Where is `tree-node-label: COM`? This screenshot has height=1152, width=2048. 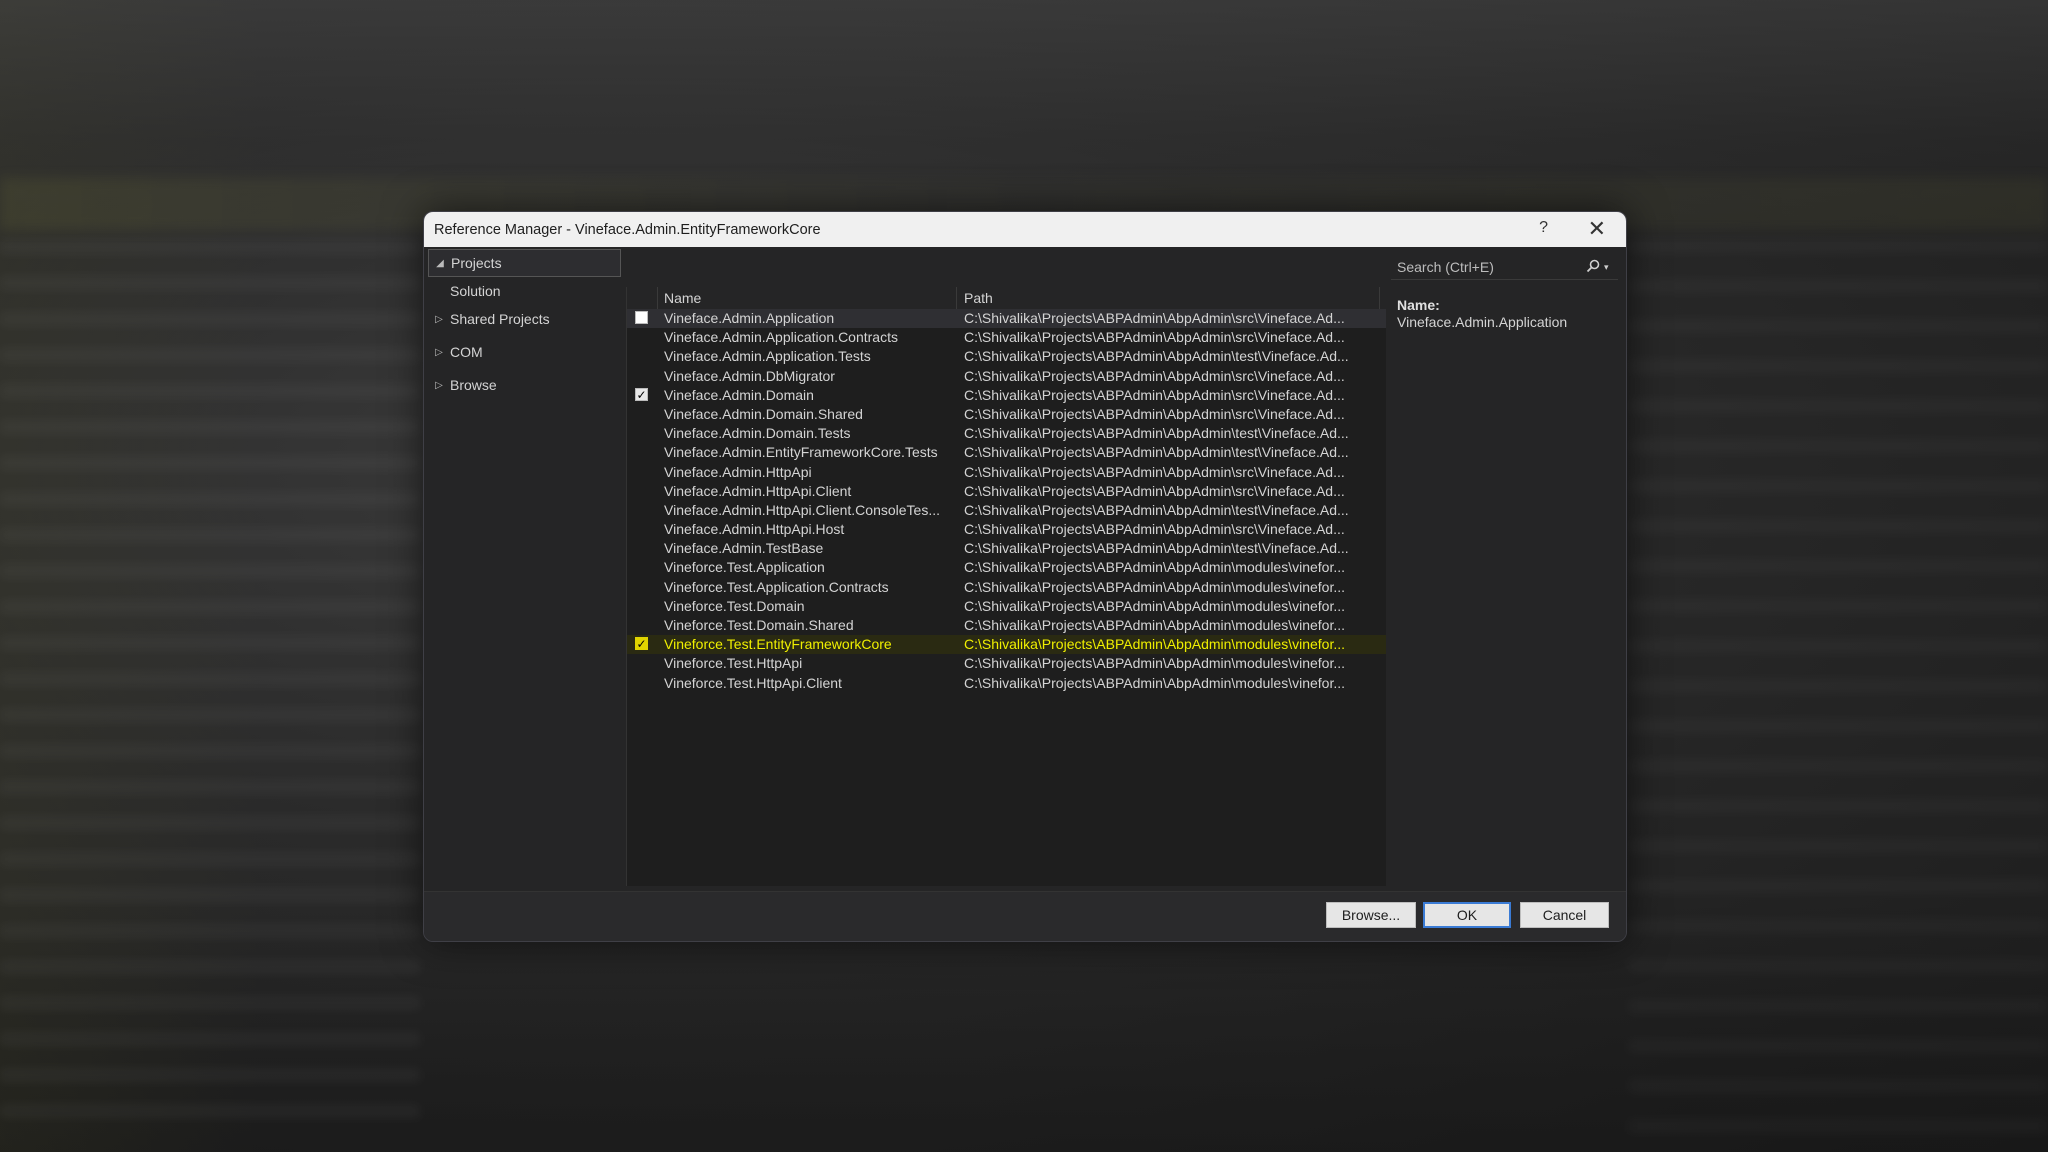 tree-node-label: COM is located at coordinates (466, 352).